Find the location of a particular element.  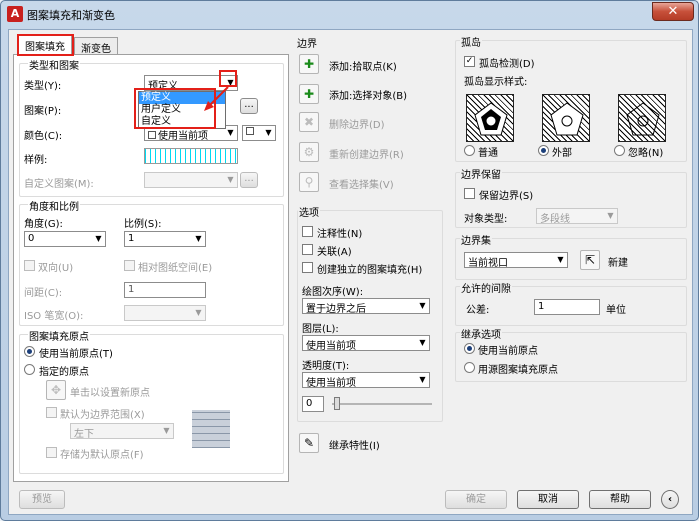

annotative-label: 注释性(N) is located at coordinates (340, 234).